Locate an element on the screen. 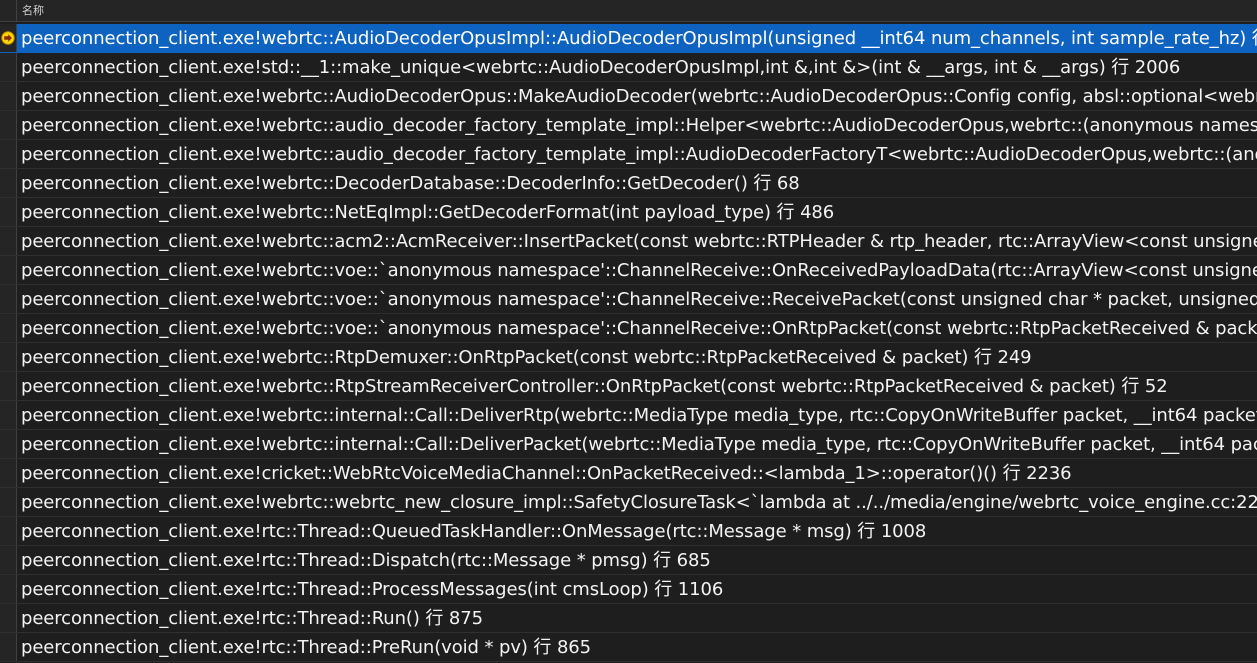 The height and width of the screenshot is (663, 1257). header-gutter is located at coordinates (8, 10).